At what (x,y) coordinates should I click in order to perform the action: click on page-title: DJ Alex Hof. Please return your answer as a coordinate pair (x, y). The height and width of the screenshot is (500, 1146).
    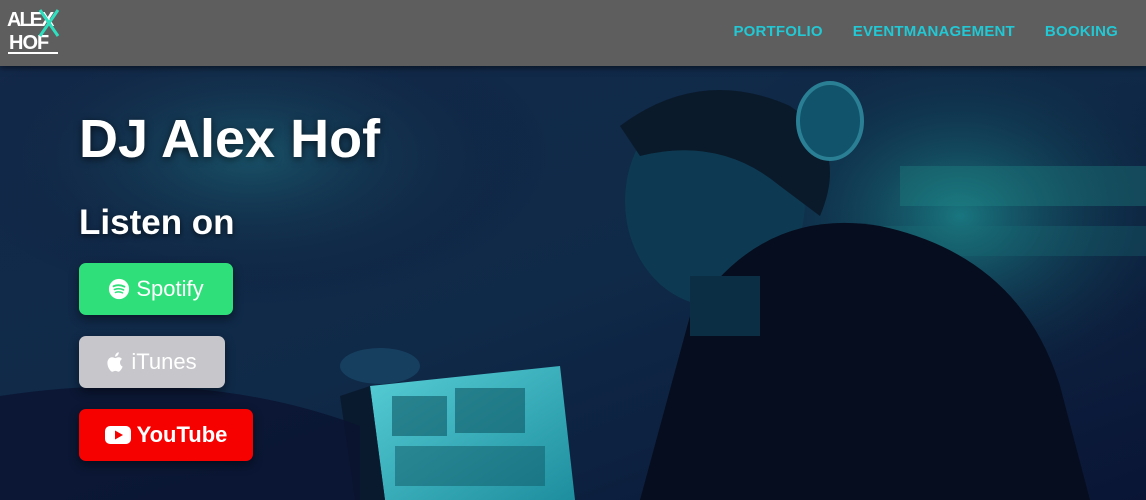
    Looking at the image, I should click on (230, 139).